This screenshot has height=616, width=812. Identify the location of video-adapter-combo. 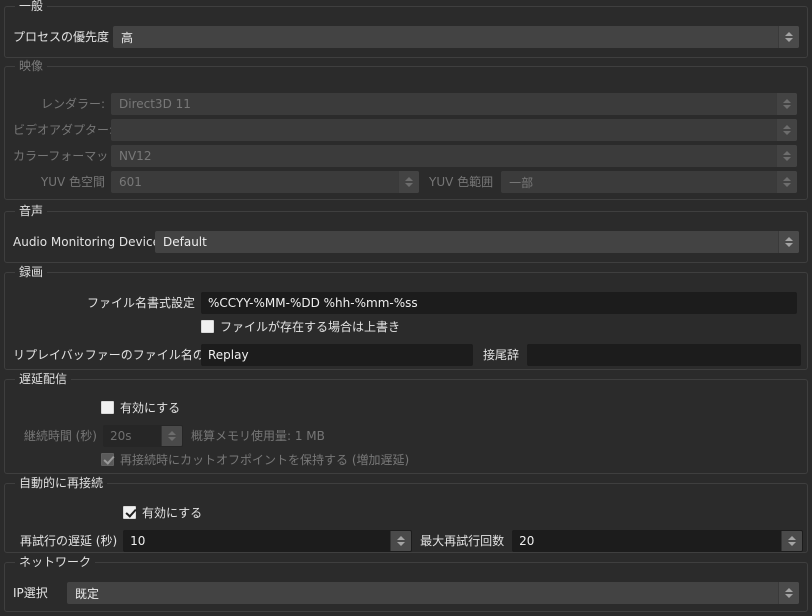
(454, 130).